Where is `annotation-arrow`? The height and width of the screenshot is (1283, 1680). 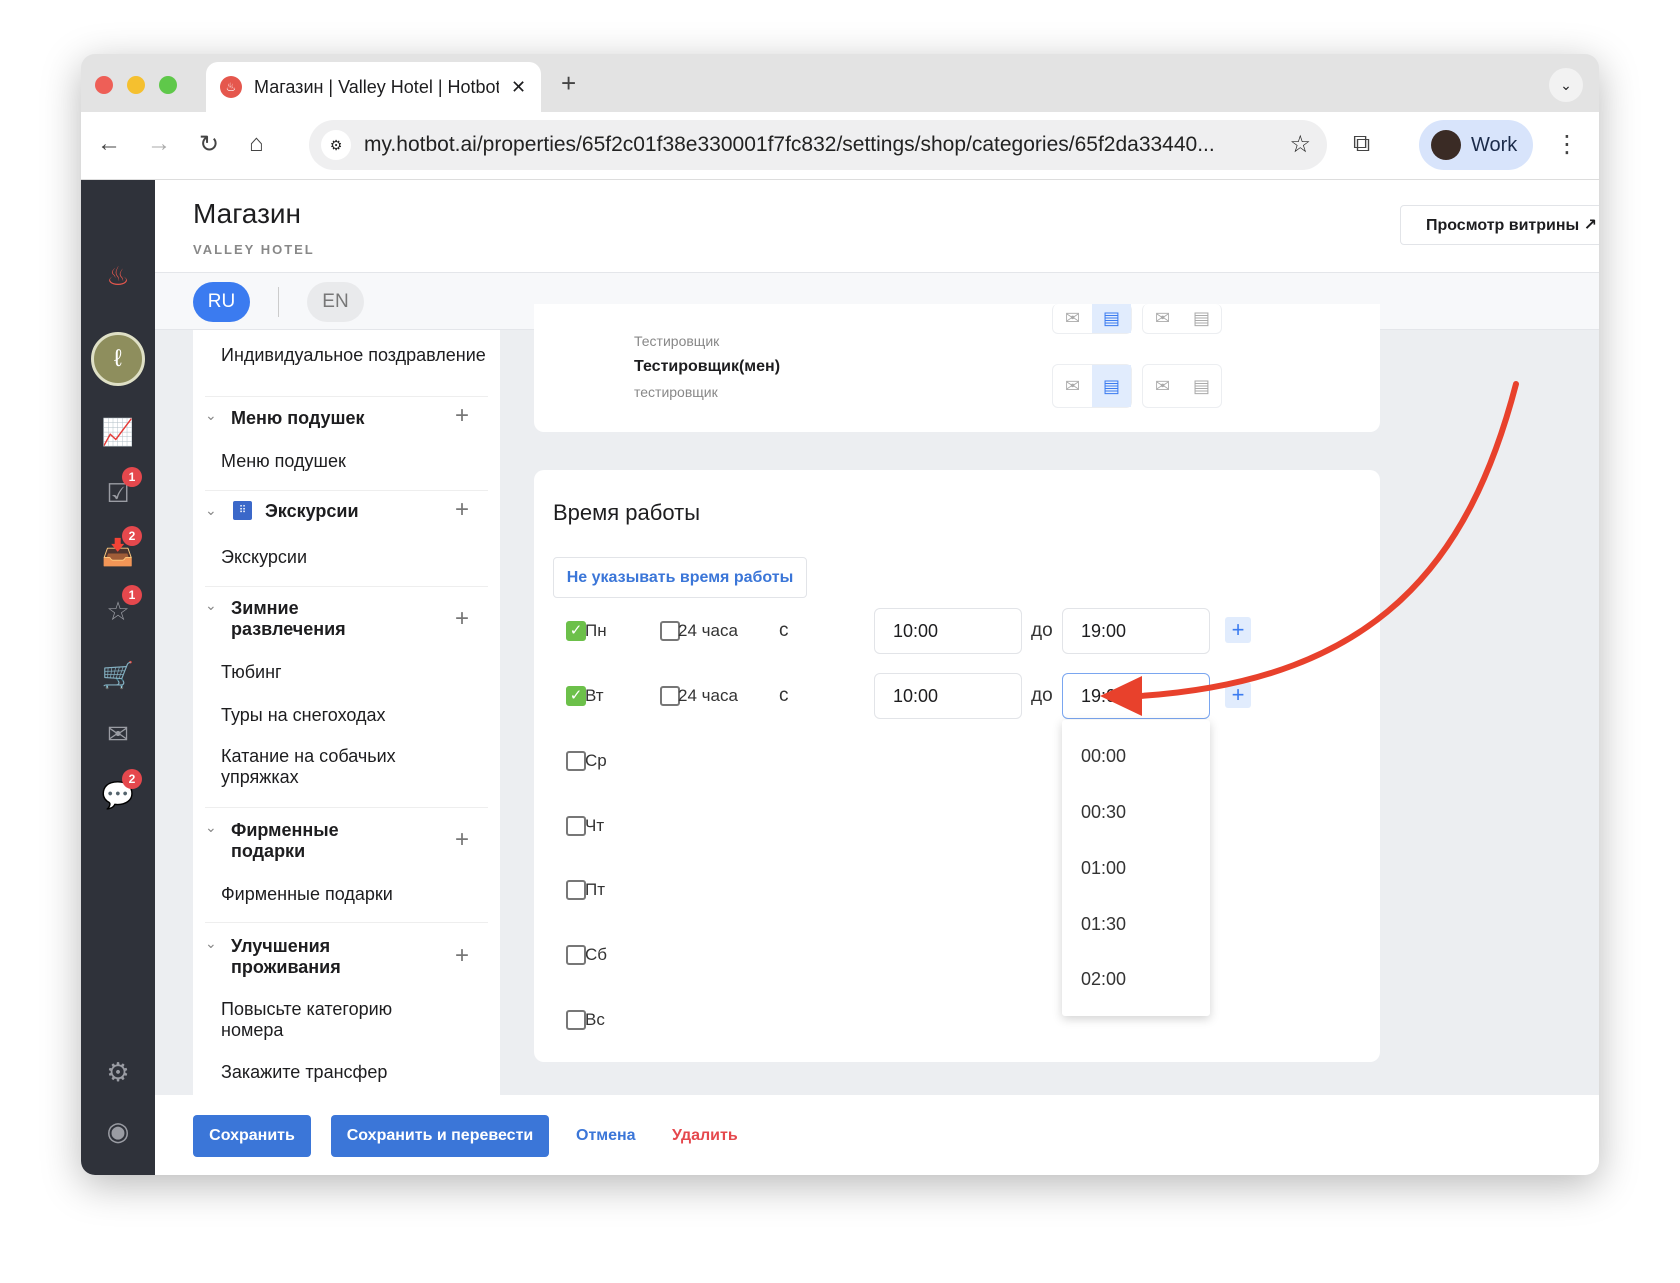 annotation-arrow is located at coordinates (1309, 548).